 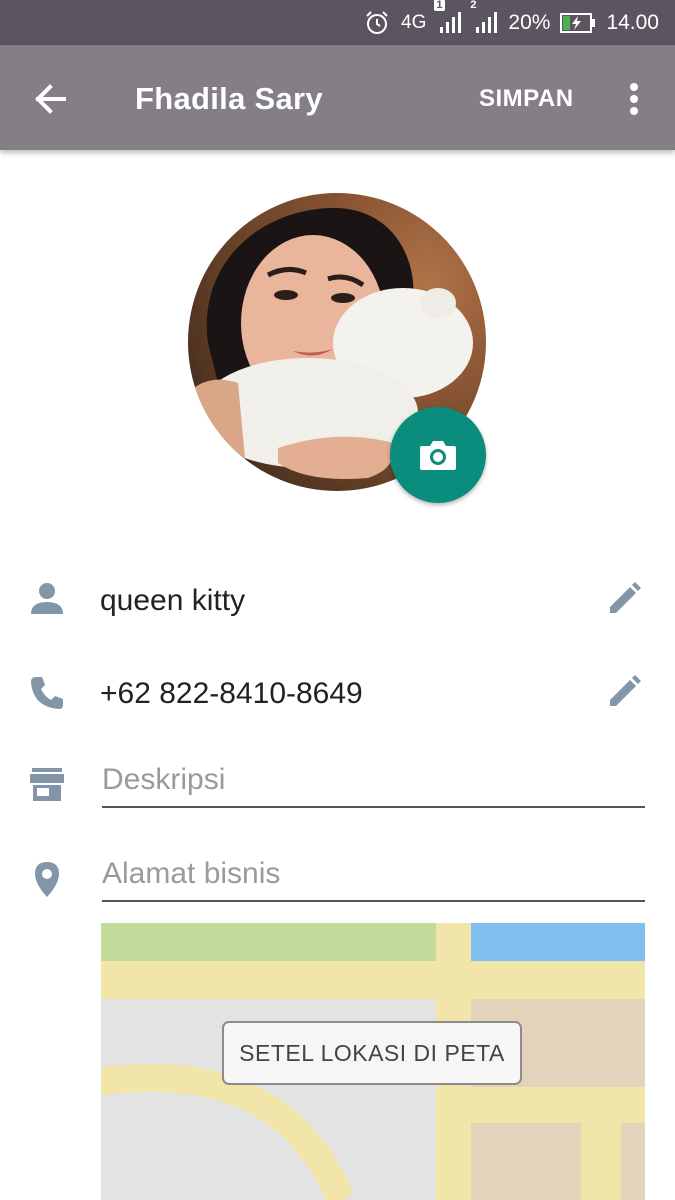 What do you see at coordinates (373, 875) in the screenshot?
I see `business-address-field` at bounding box center [373, 875].